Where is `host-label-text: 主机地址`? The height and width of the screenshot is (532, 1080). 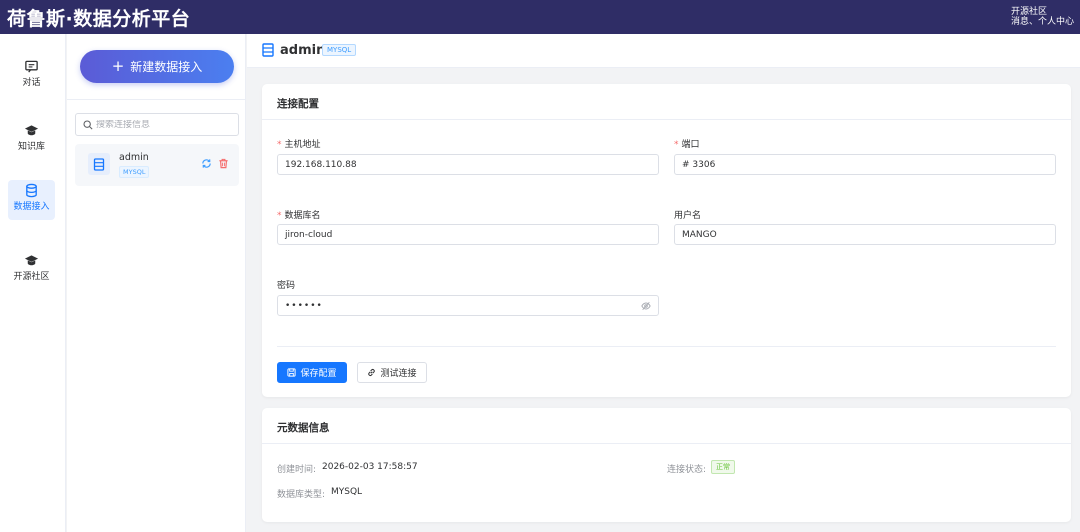
host-label-text: 主机地址 is located at coordinates (302, 145).